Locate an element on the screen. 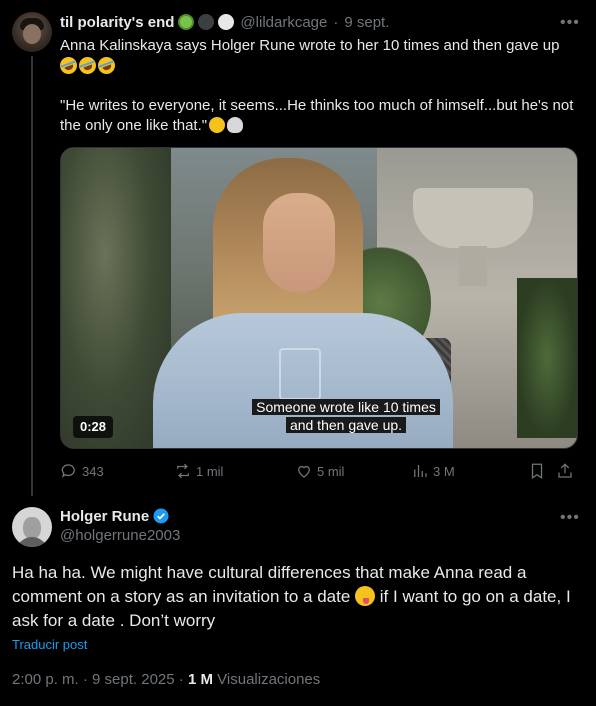 The height and width of the screenshot is (706, 596). avatar-shoulders is located at coordinates (32, 542).